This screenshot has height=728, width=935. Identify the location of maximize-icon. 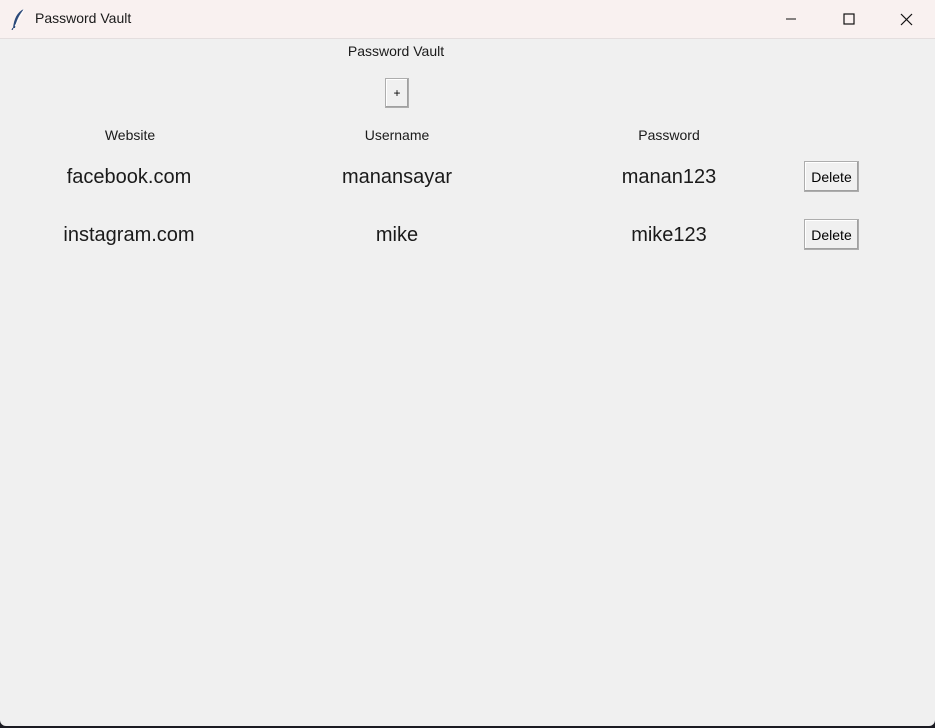
(849, 19).